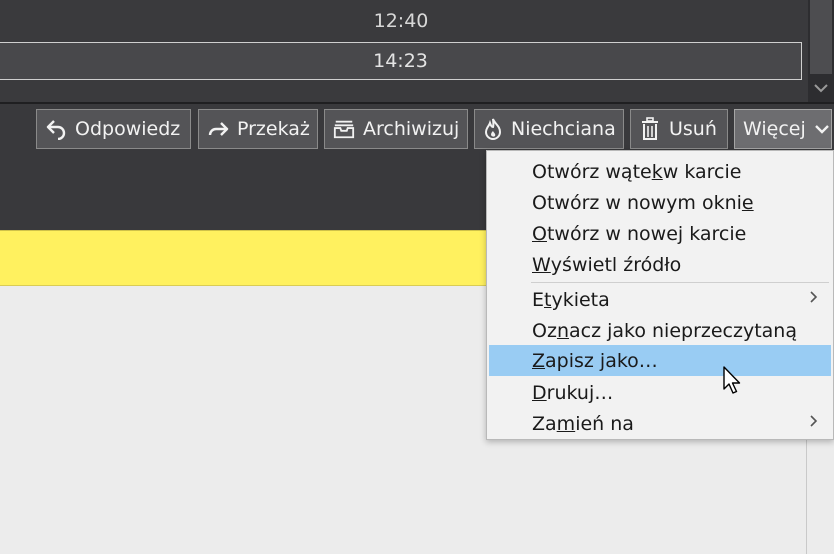  I want to click on reply-icon, so click(56, 129).